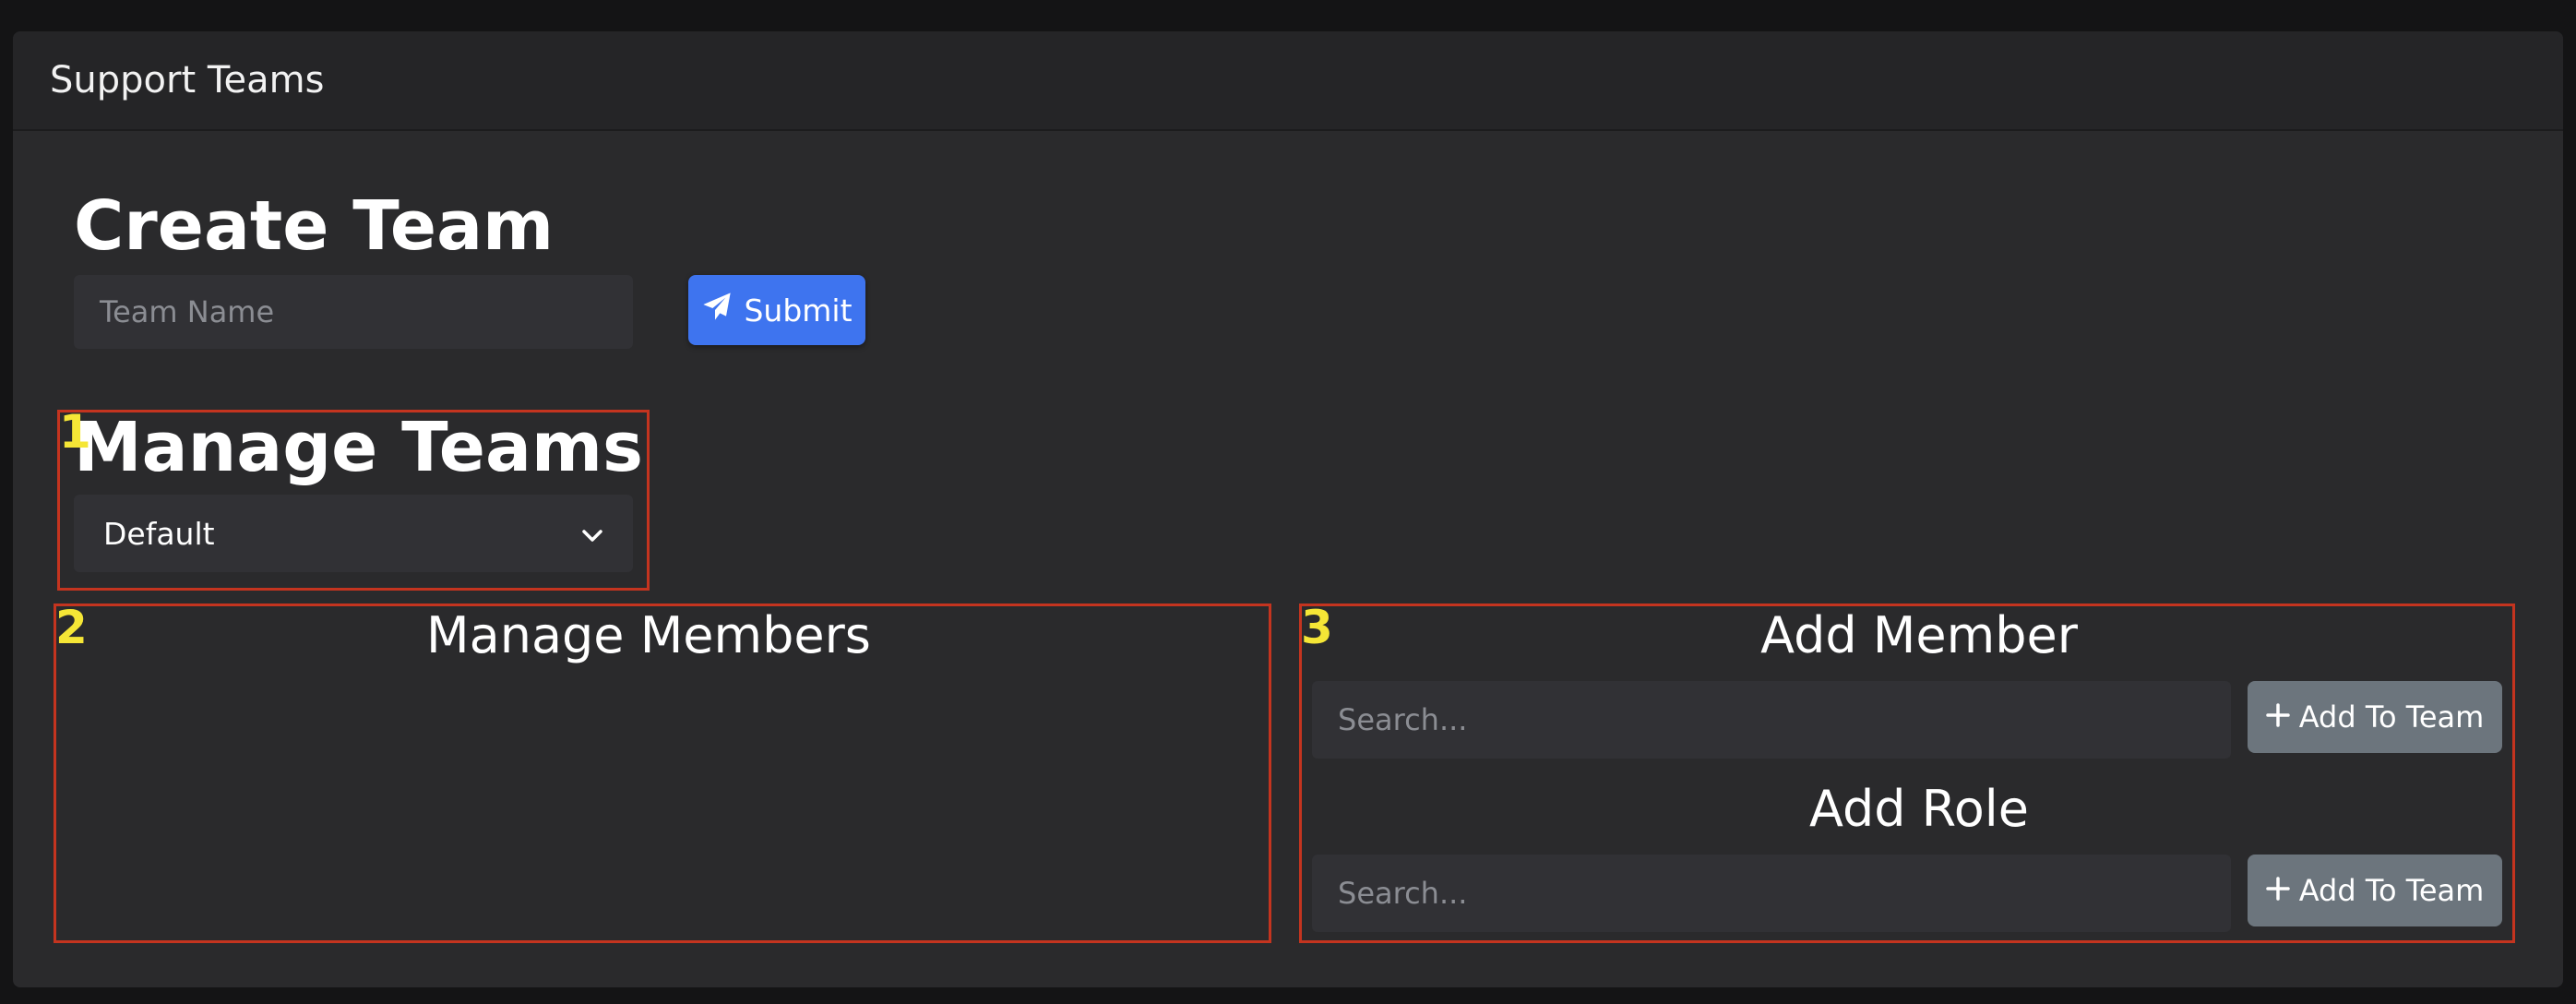 This screenshot has height=1004, width=2576. Describe the element at coordinates (187, 311) in the screenshot. I see `team-name-placeholder: Team Name` at that location.